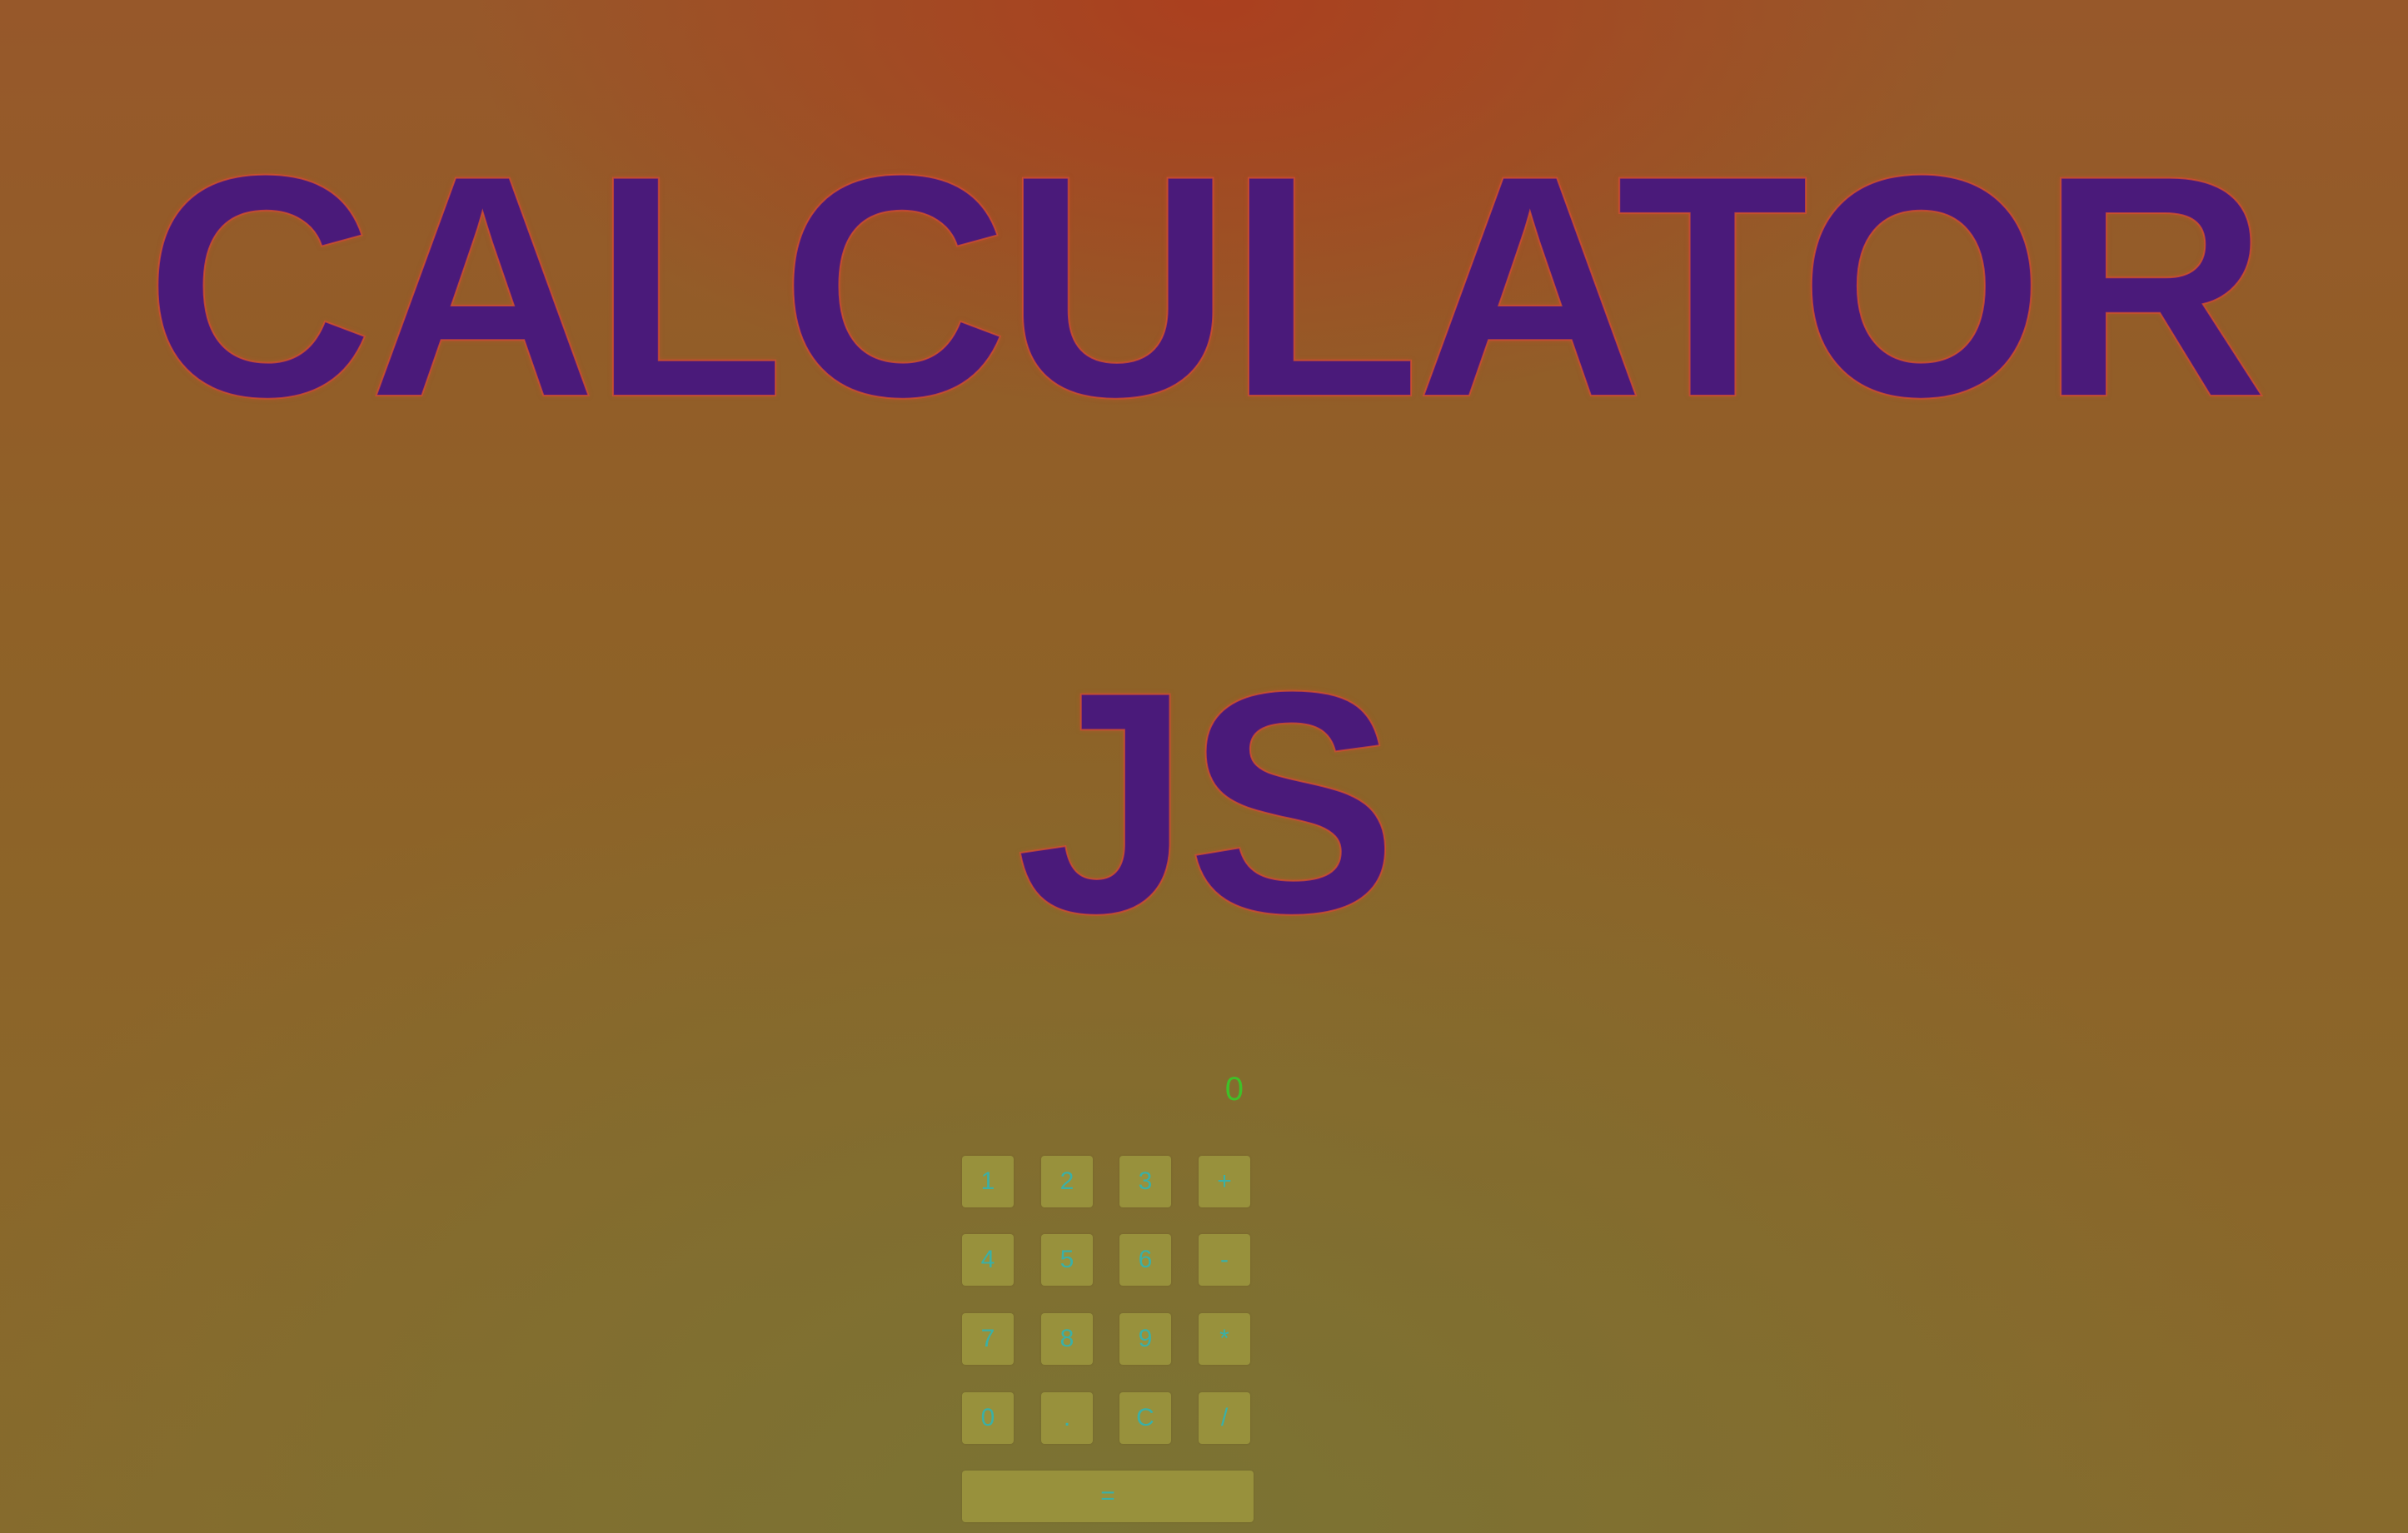  I want to click on calculator-display: 0, so click(1234, 1089).